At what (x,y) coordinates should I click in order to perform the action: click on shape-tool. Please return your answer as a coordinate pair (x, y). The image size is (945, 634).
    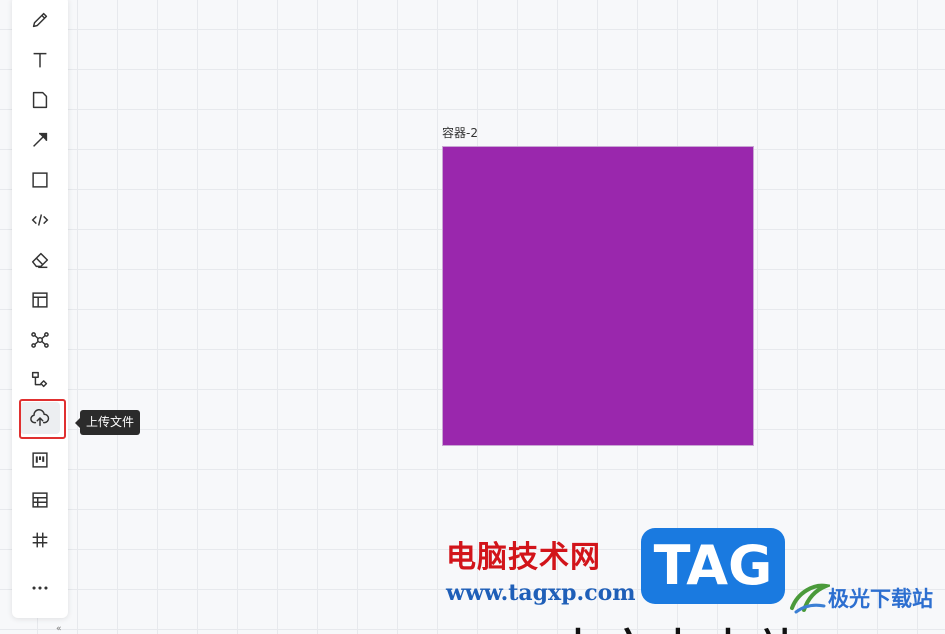
    Looking at the image, I should click on (40, 180).